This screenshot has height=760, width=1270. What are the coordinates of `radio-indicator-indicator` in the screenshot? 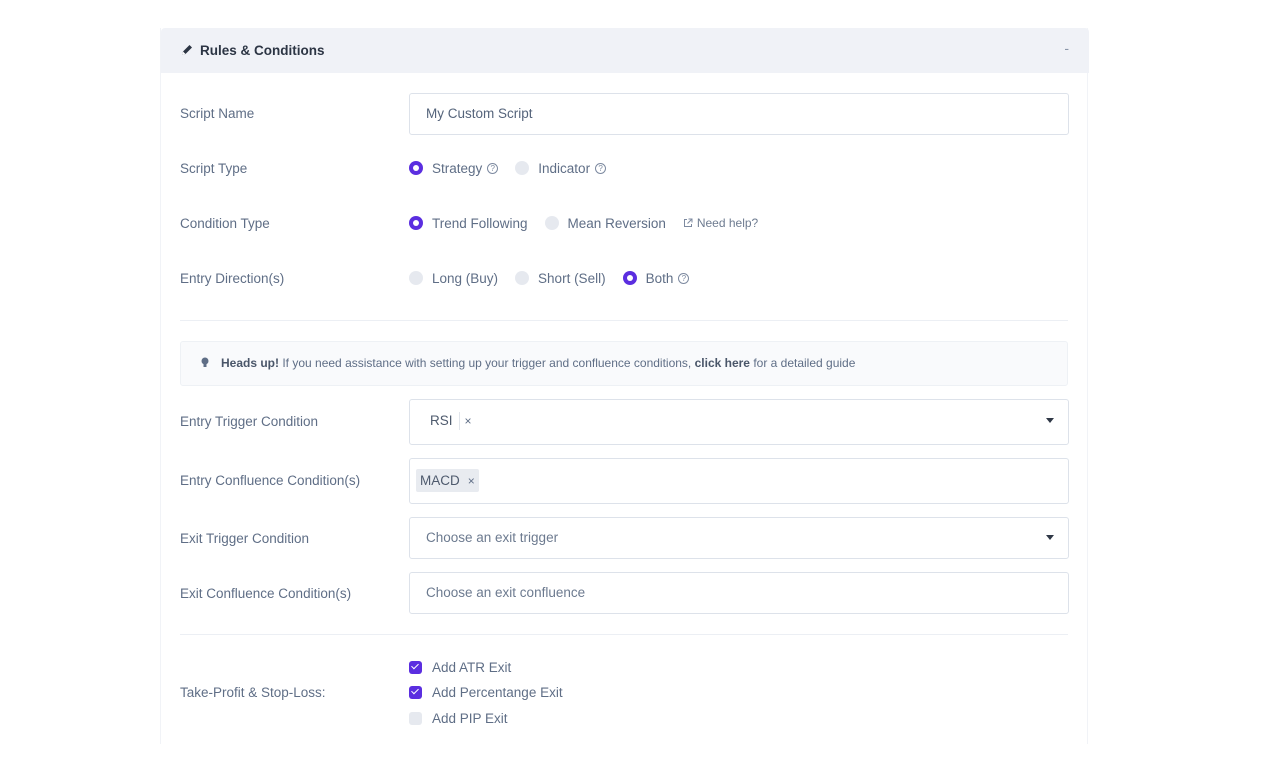 It's located at (522, 168).